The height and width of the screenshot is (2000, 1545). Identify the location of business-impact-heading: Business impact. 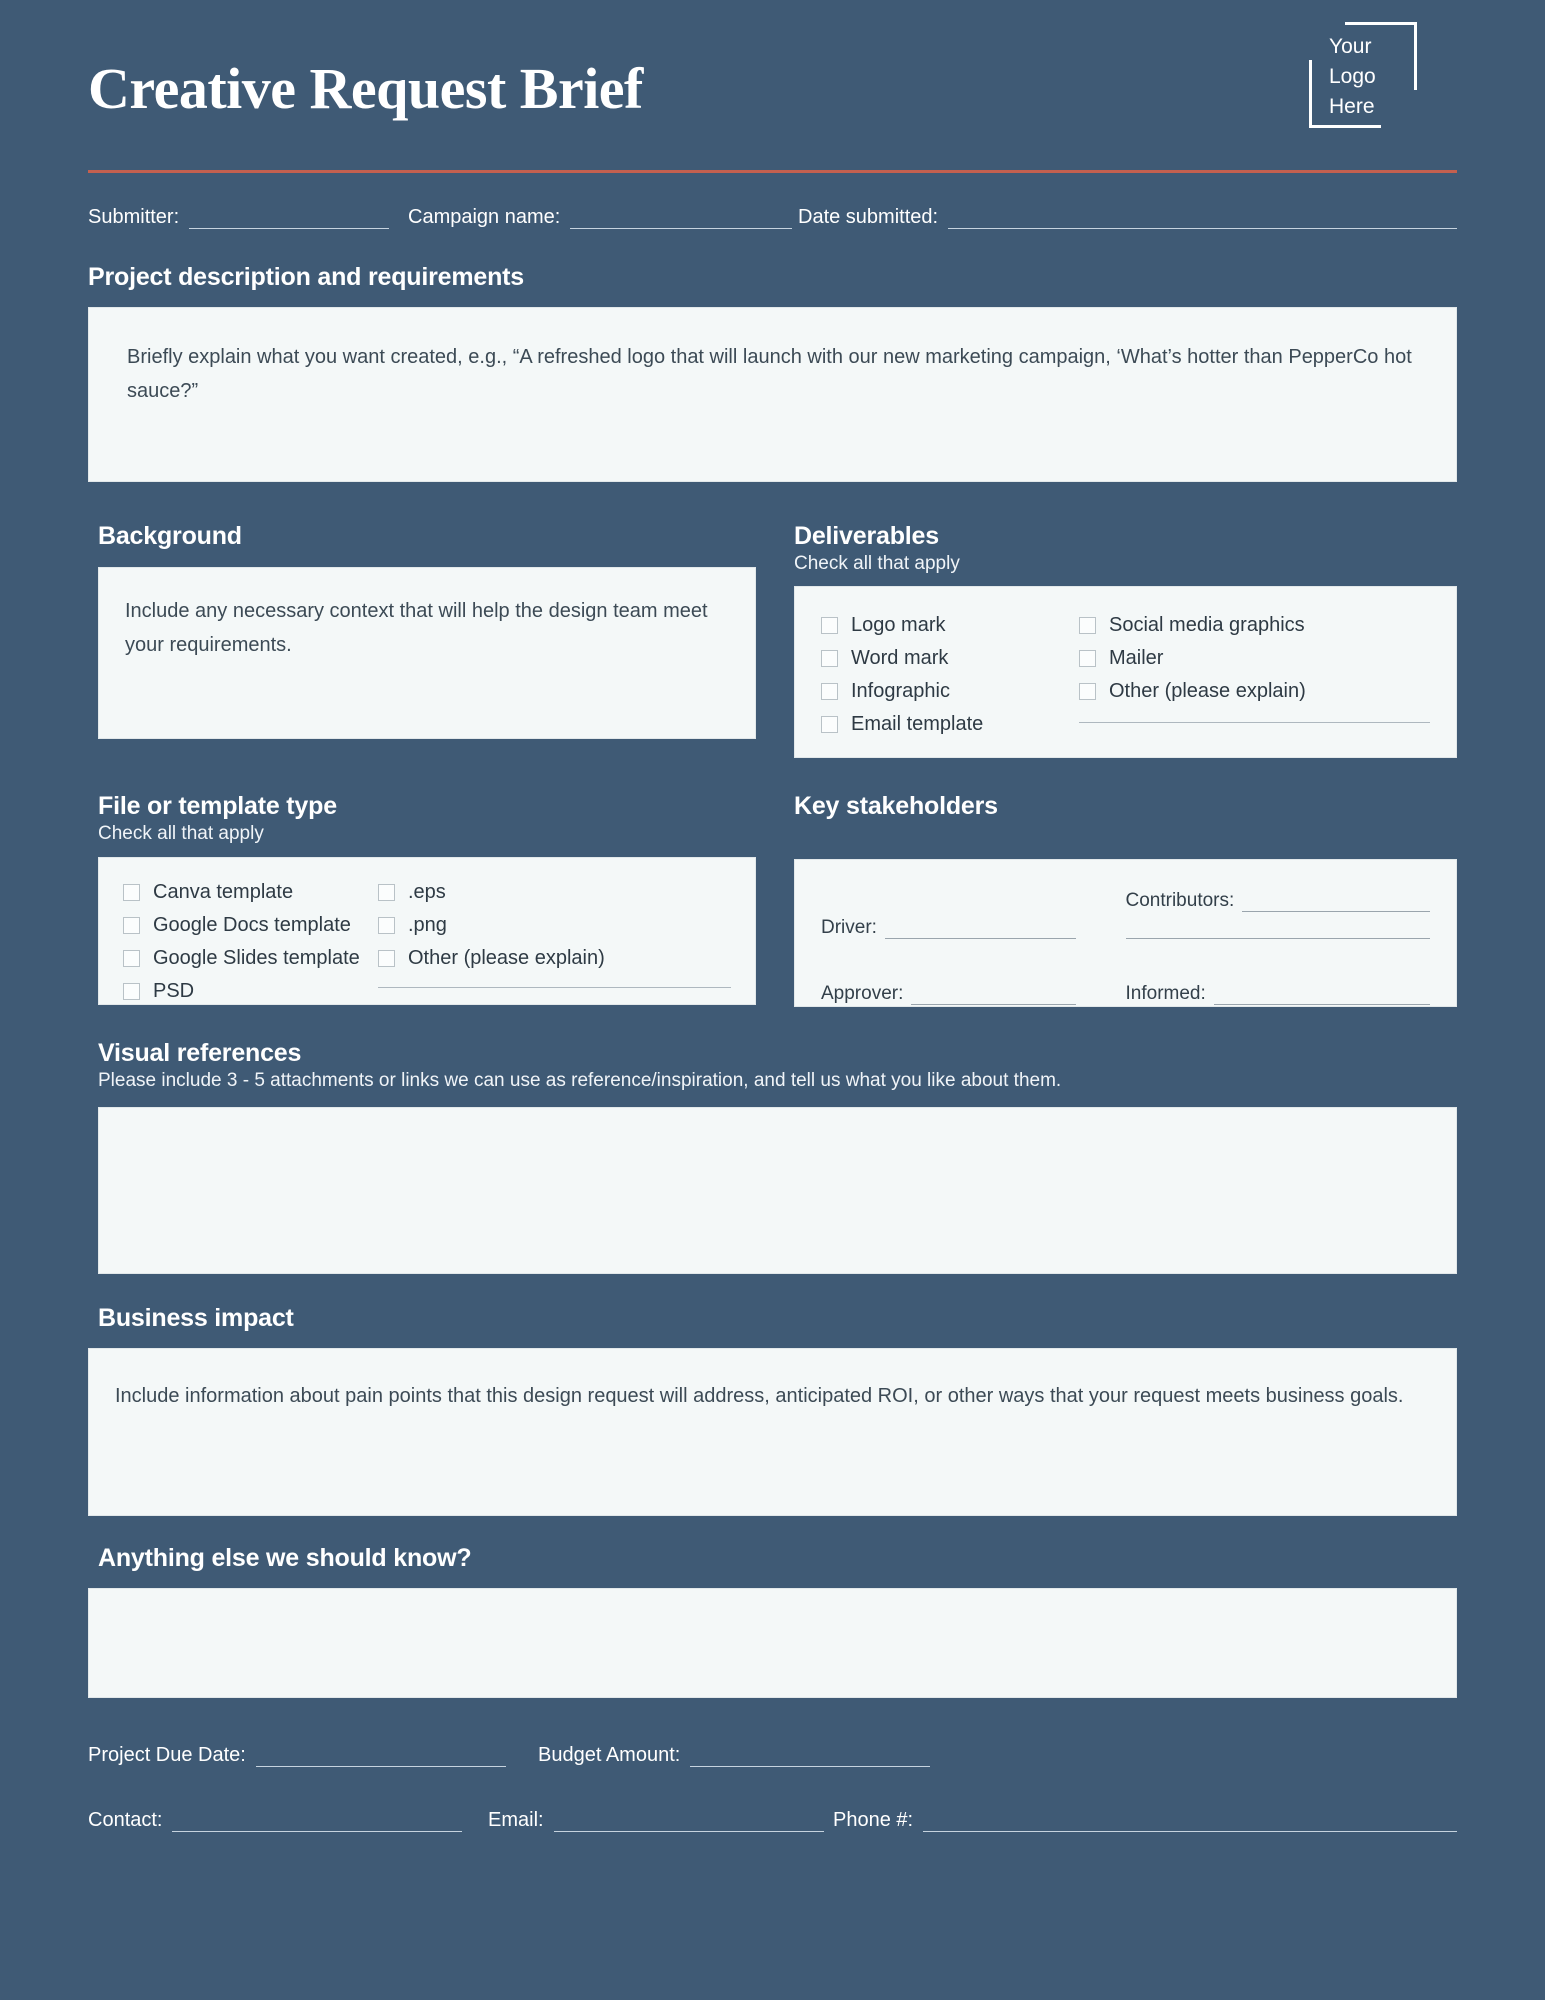
(196, 1318).